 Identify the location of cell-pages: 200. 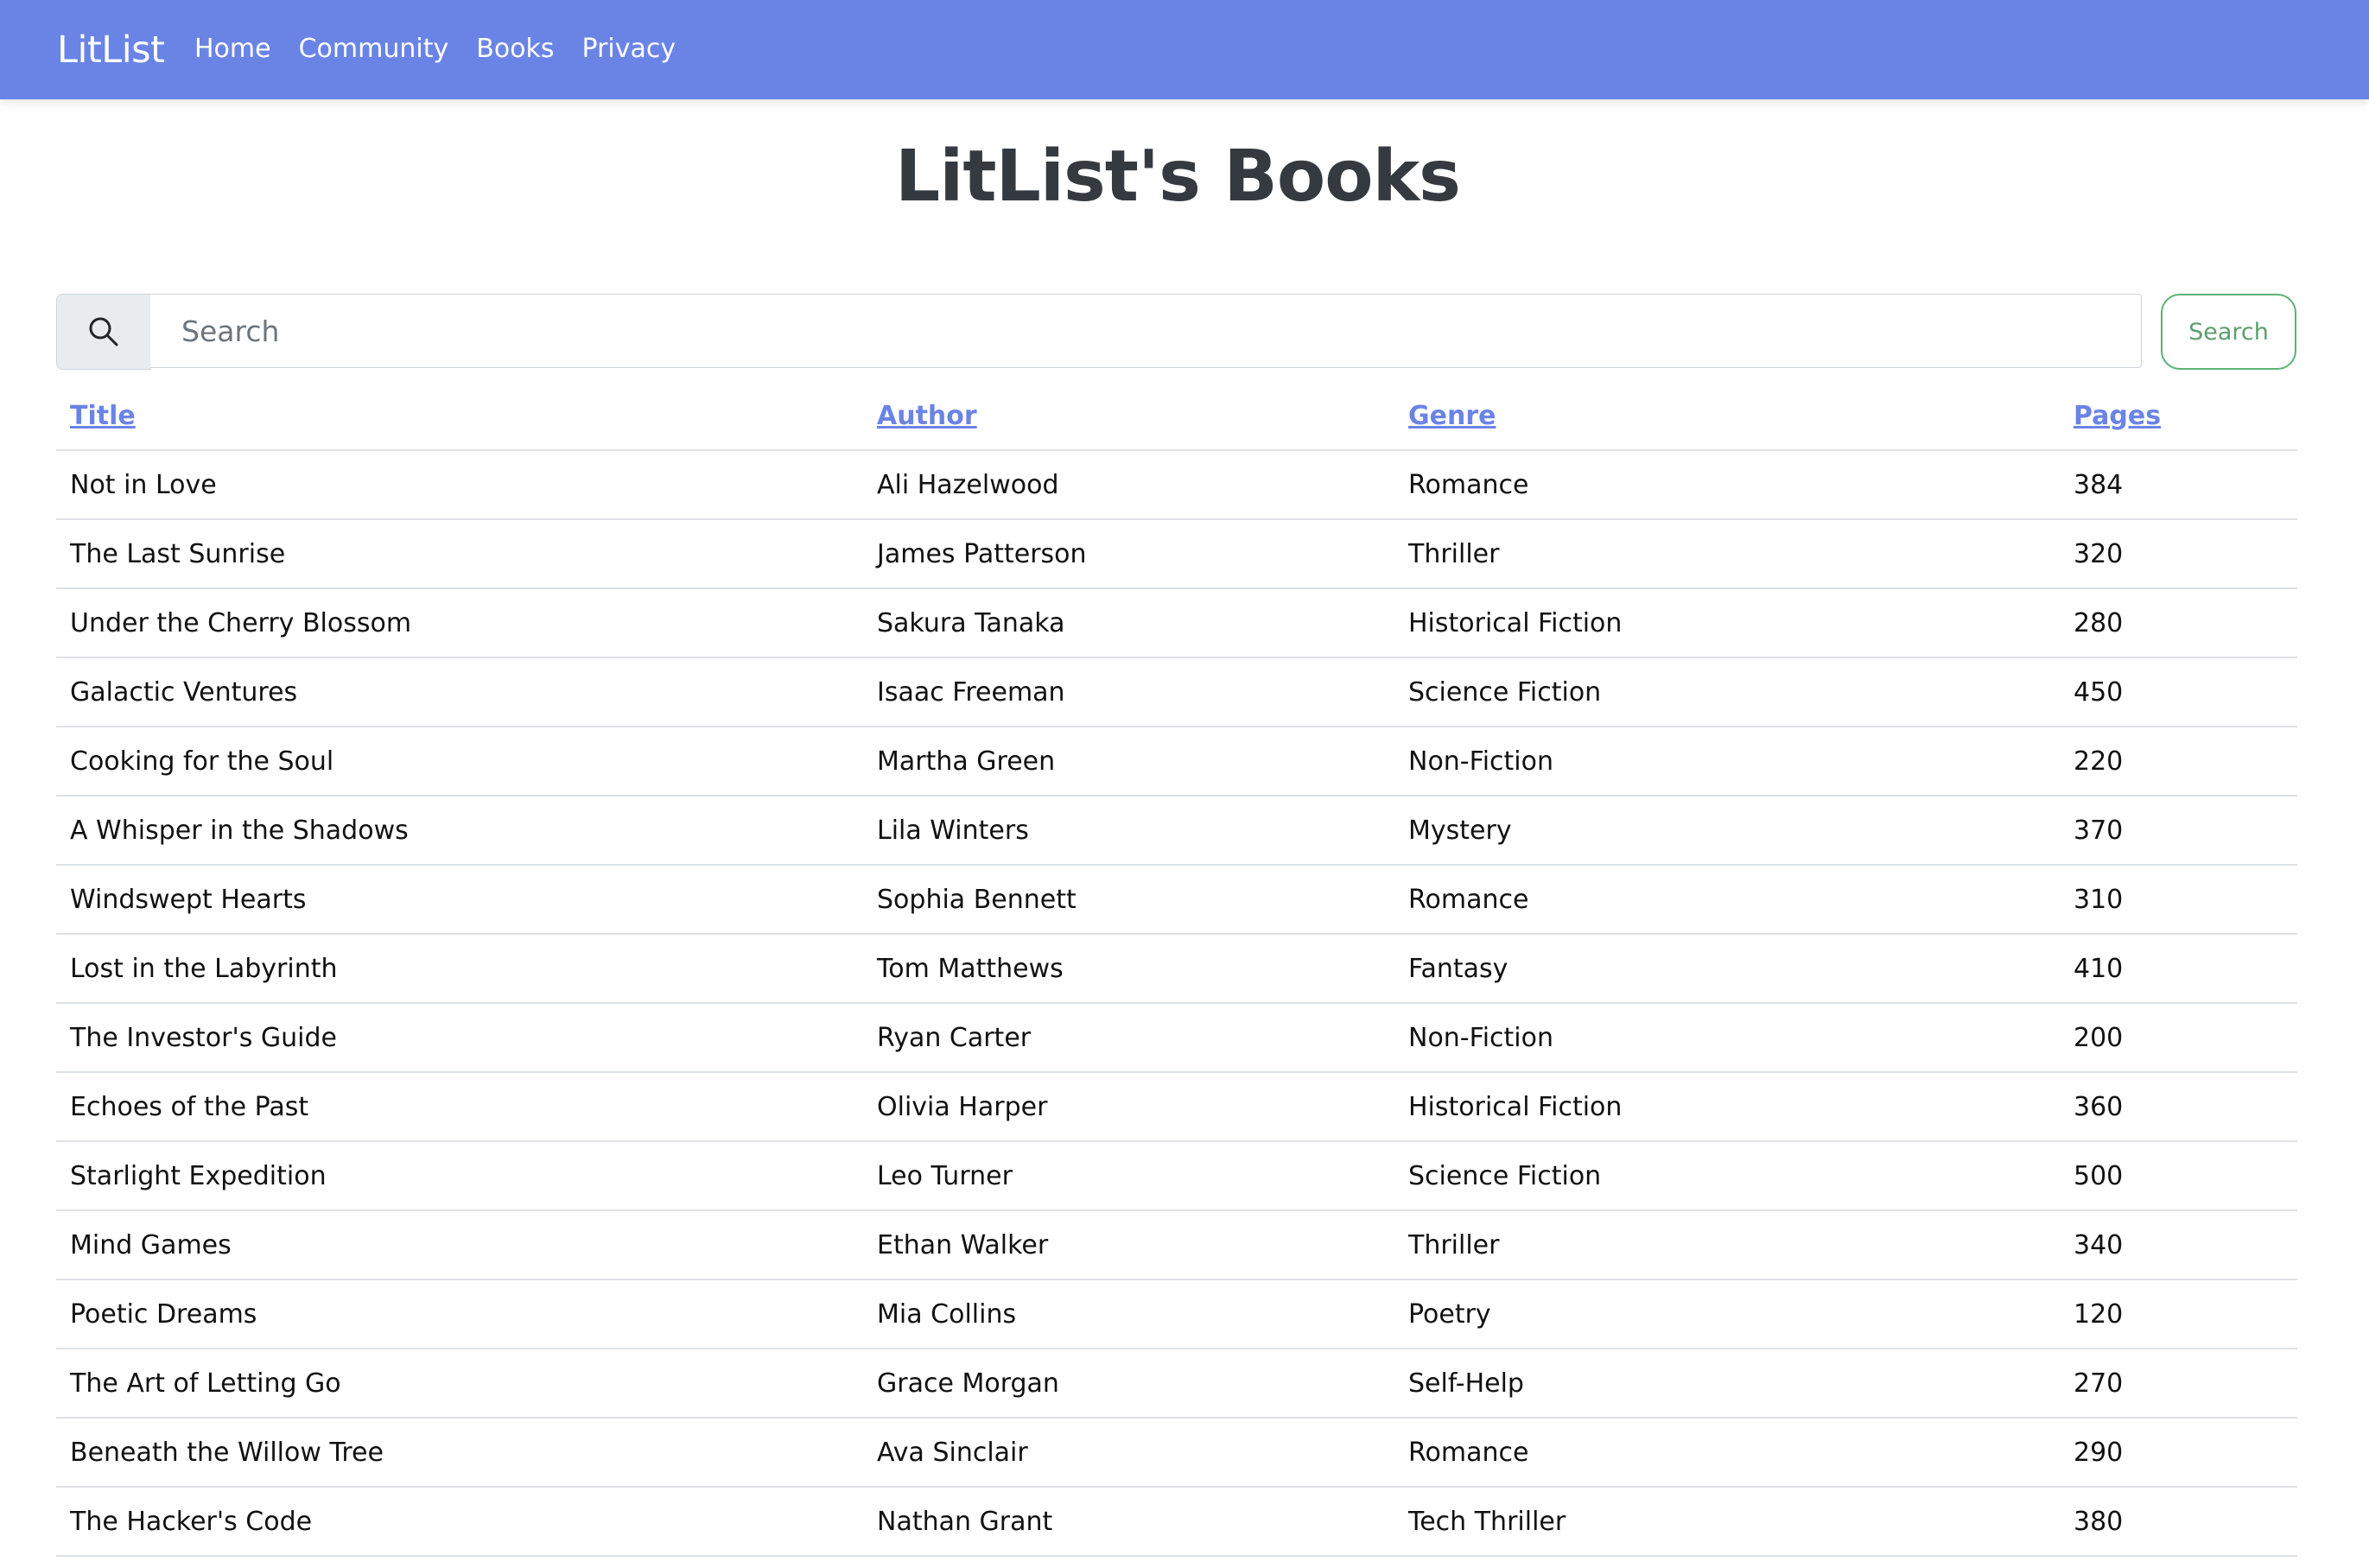
(2178, 1038).